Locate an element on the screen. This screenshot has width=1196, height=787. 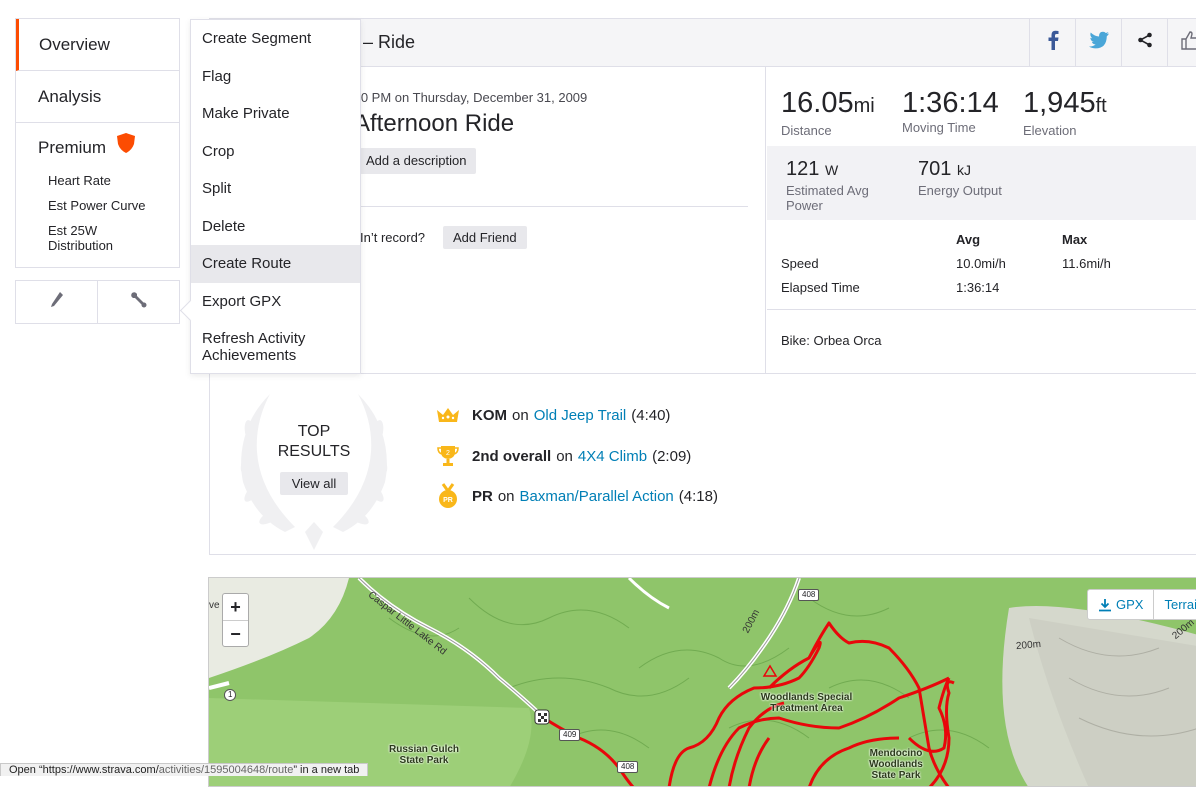
zoom-out-button: − is located at coordinates (235, 633).